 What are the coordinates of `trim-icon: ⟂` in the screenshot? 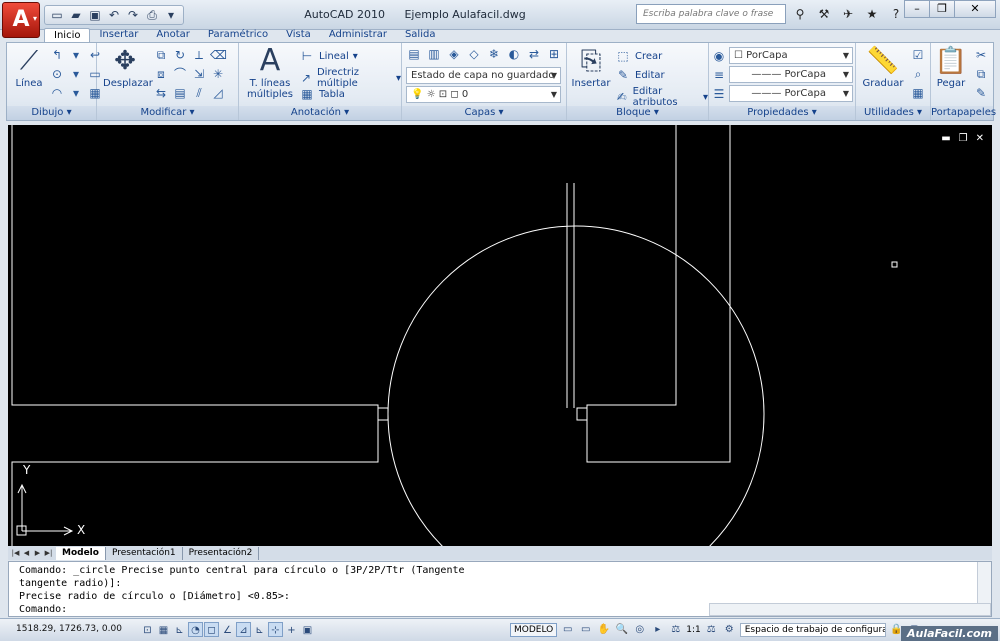 It's located at (199, 55).